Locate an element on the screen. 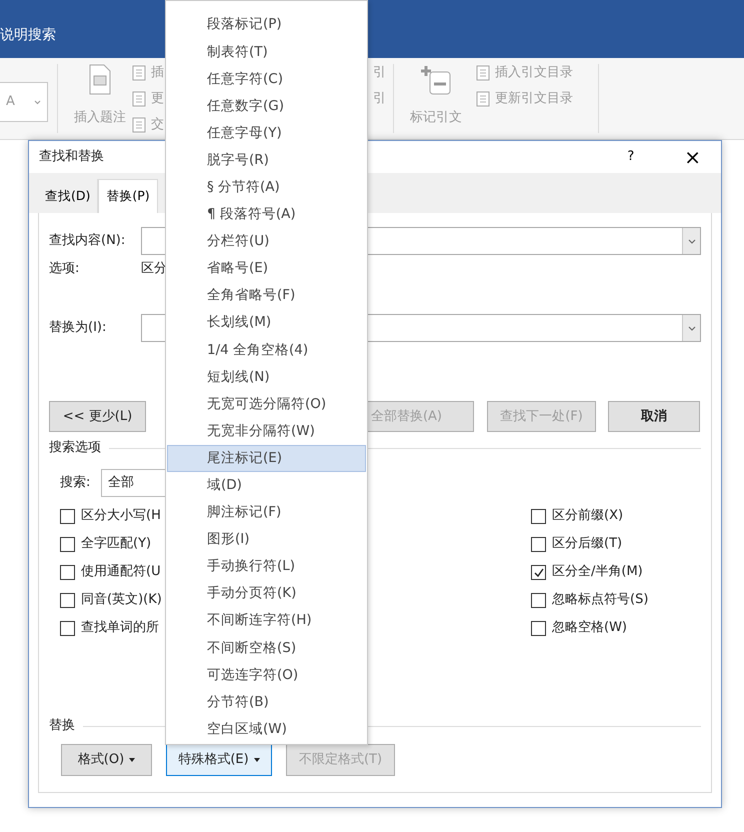 This screenshot has width=744, height=832. menu-item: 可选连字符(O) is located at coordinates (266, 674).